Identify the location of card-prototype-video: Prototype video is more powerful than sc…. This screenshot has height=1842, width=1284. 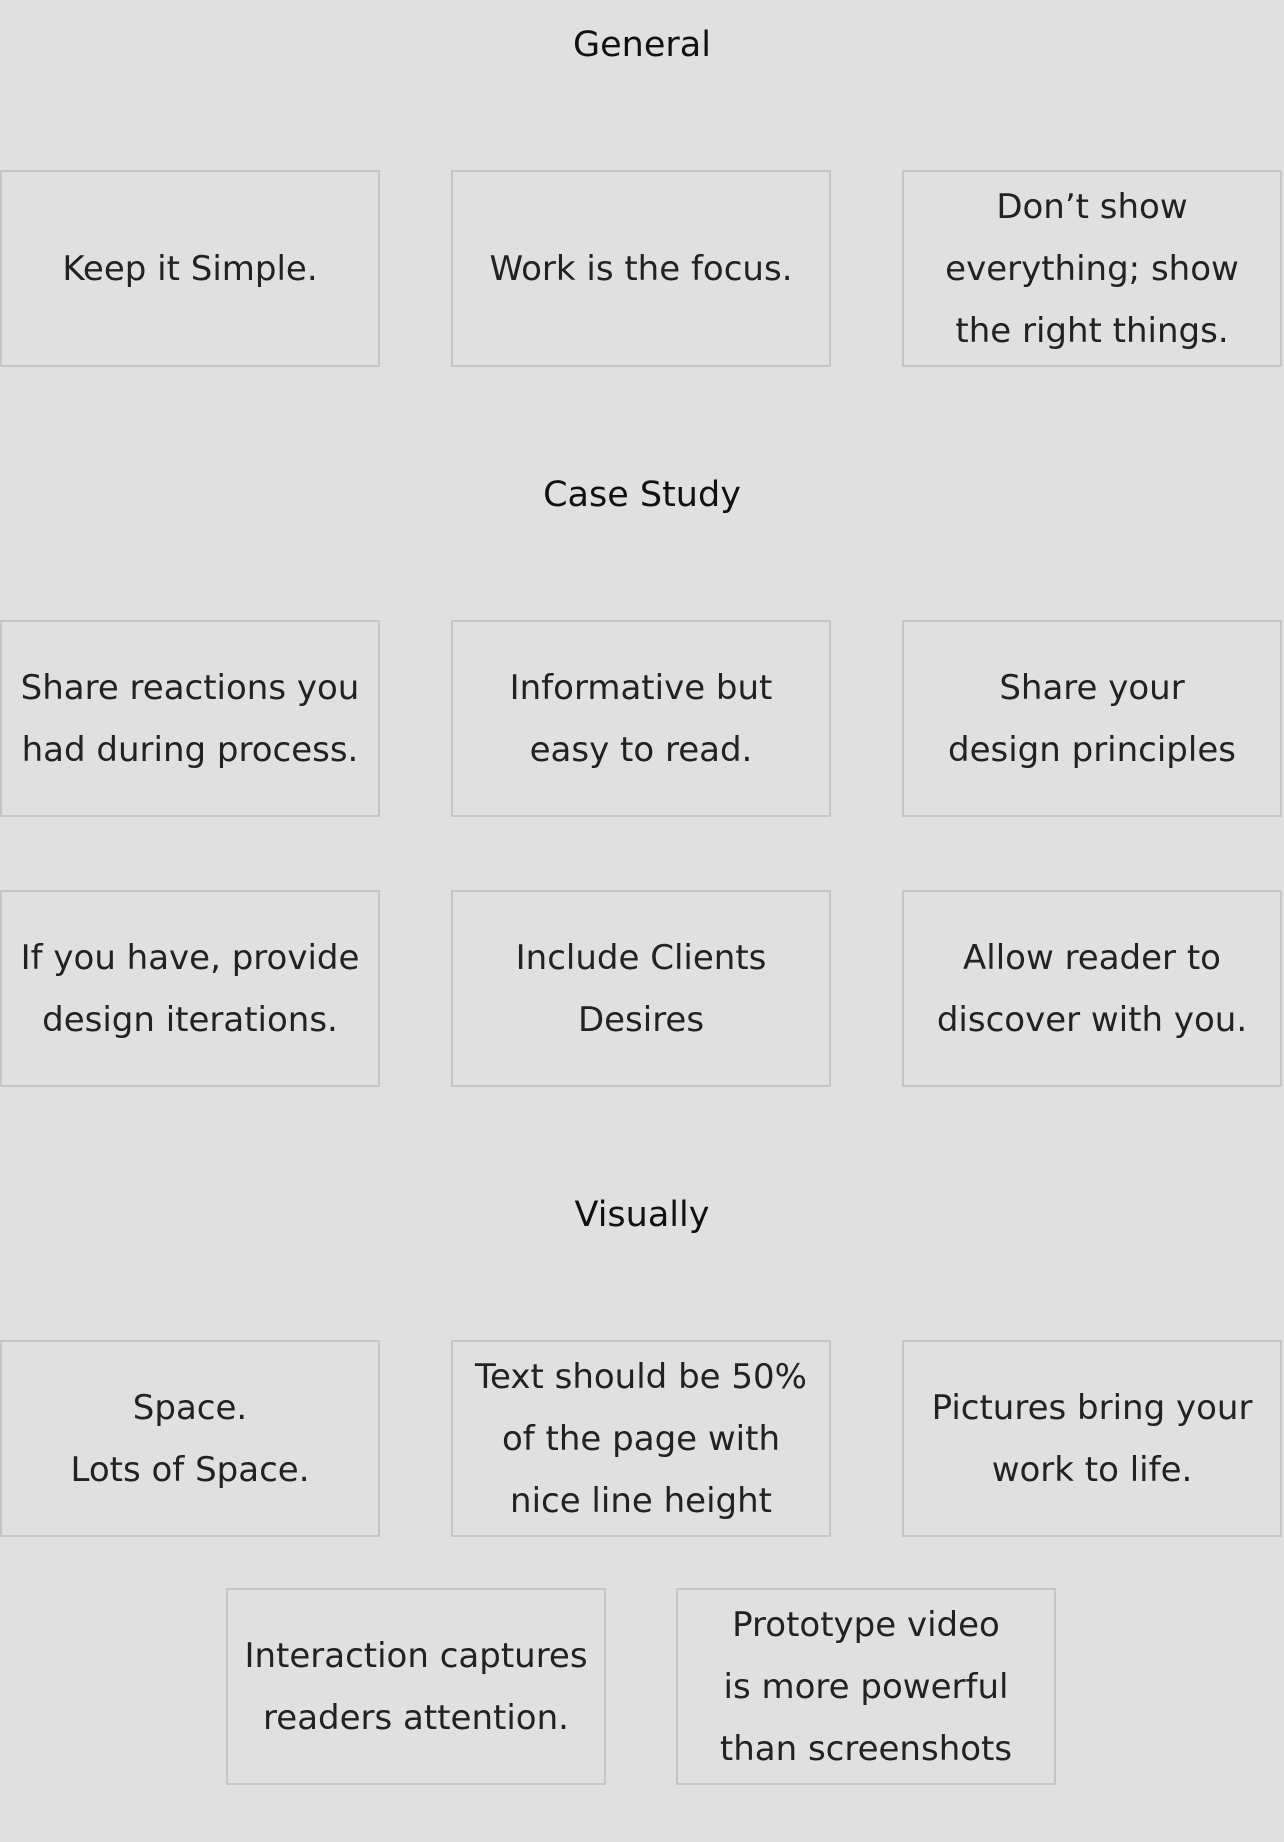
(866, 1686).